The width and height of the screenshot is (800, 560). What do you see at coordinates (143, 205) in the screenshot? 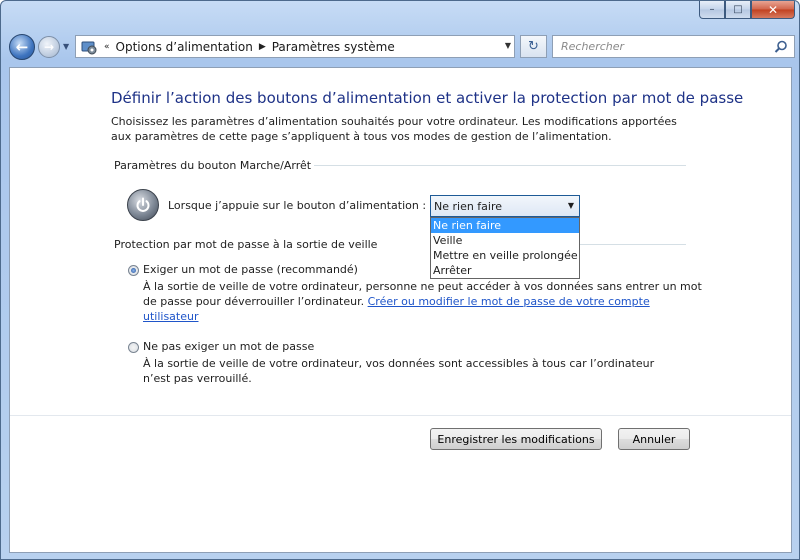
I see `power-icon` at bounding box center [143, 205].